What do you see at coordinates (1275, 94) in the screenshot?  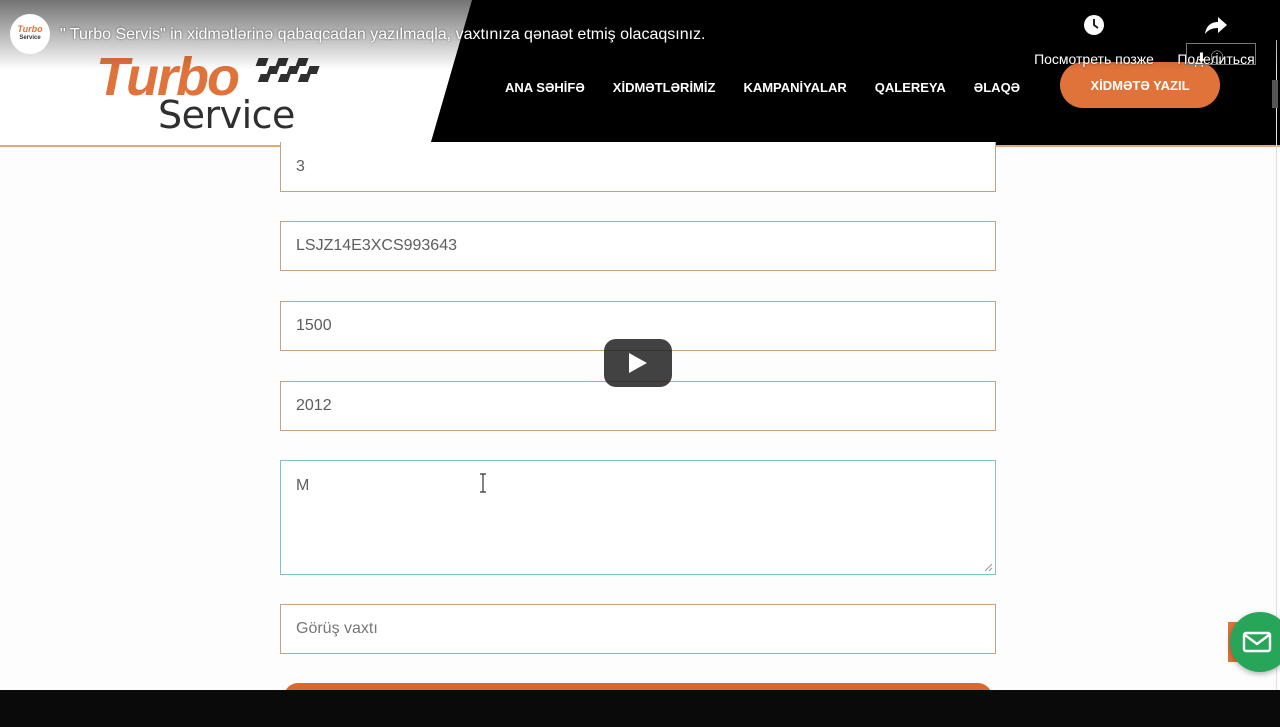 I see `scroll-thumb` at bounding box center [1275, 94].